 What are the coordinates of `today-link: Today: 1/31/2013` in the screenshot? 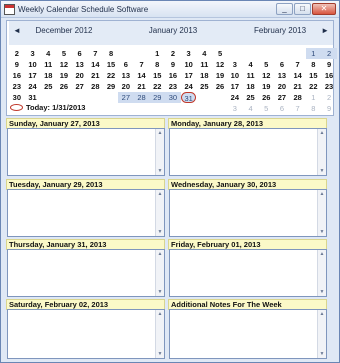 It's located at (47, 107).